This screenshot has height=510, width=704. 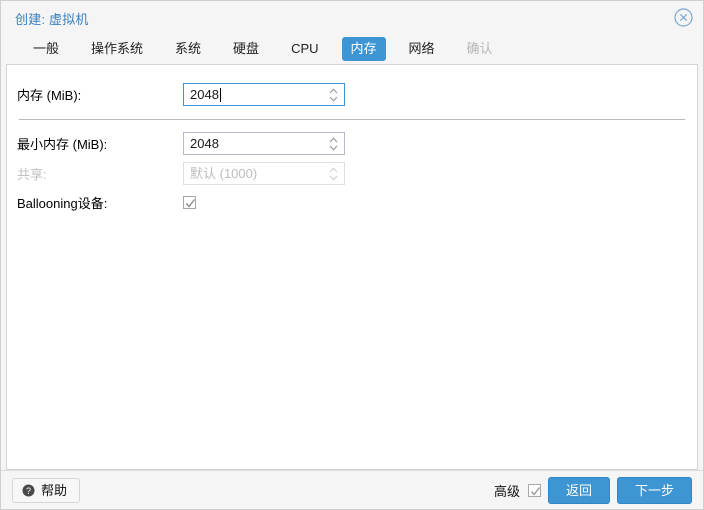 What do you see at coordinates (304, 49) in the screenshot?
I see `tab-cpu: CPU` at bounding box center [304, 49].